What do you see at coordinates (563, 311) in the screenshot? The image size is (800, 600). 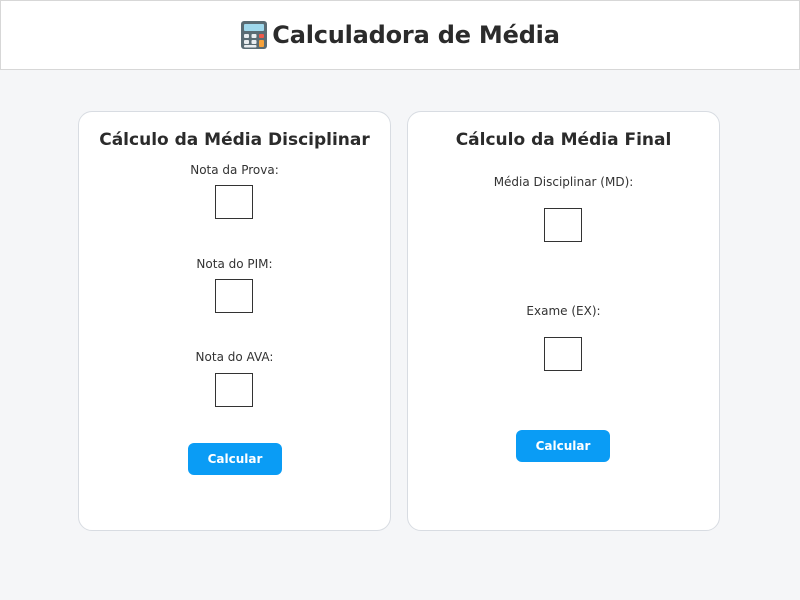 I see `label-exame: Exame (EX):` at bounding box center [563, 311].